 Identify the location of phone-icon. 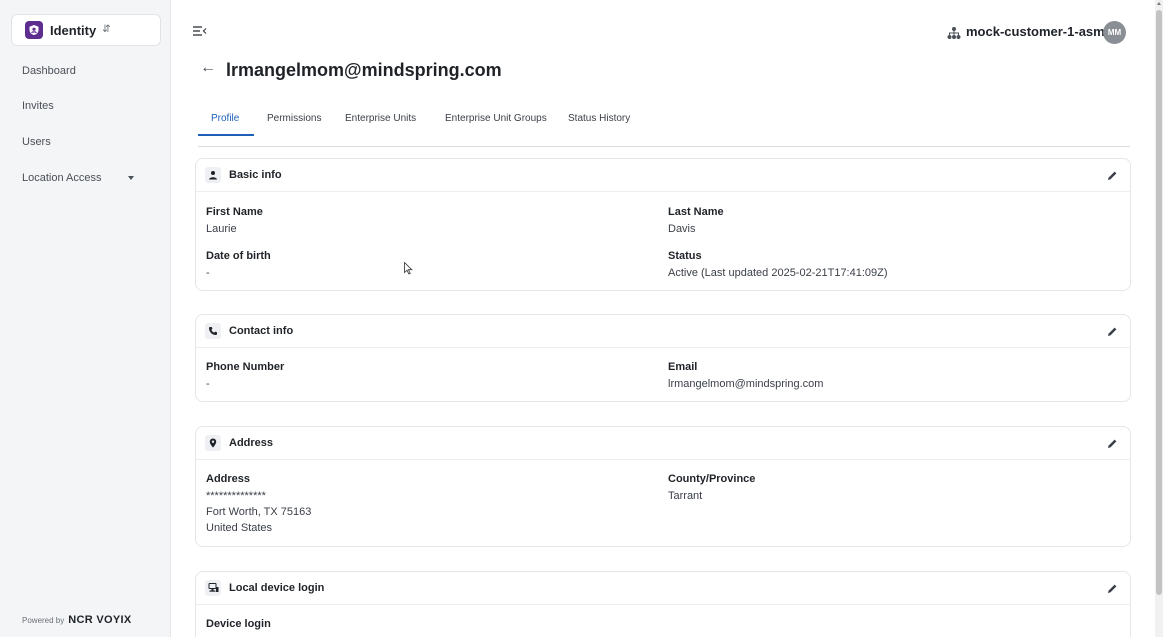
(213, 331).